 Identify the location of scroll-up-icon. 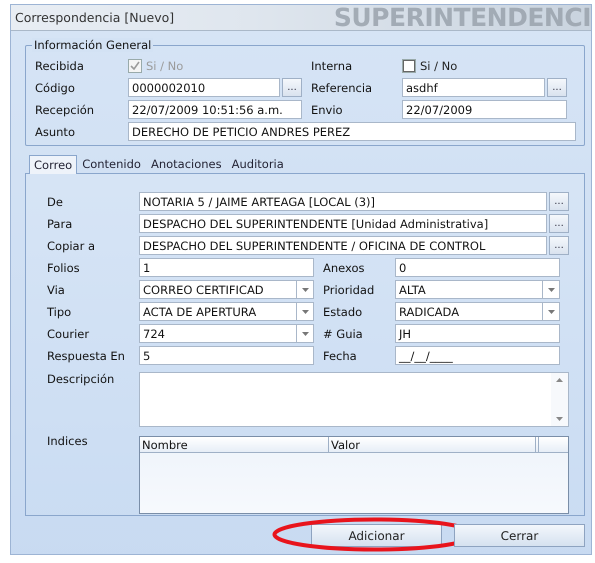
(559, 380).